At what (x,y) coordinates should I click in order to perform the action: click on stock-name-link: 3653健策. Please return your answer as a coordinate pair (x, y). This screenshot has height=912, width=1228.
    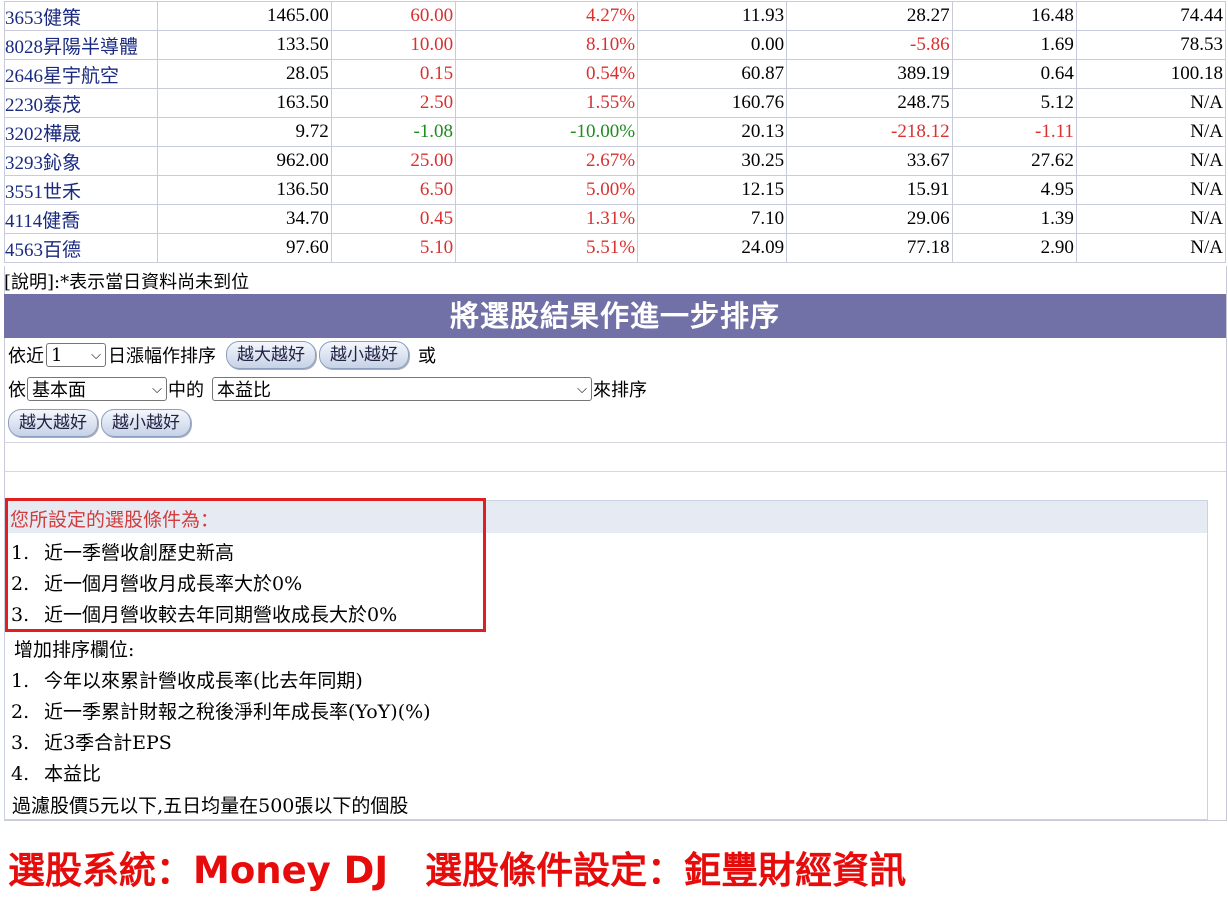
    Looking at the image, I should click on (81, 16).